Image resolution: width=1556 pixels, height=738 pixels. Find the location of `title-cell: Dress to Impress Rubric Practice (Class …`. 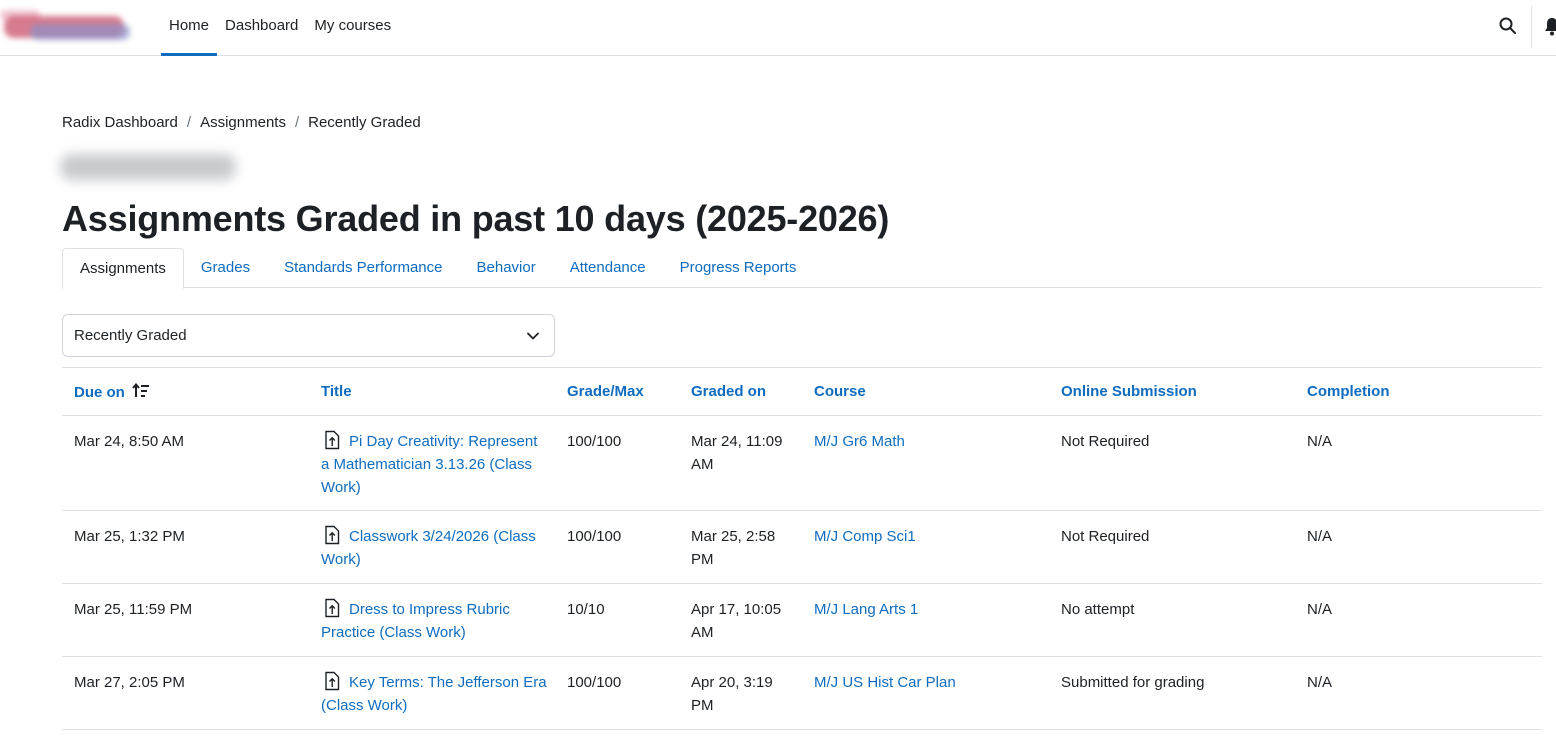

title-cell: Dress to Impress Rubric Practice (Class … is located at coordinates (435, 621).